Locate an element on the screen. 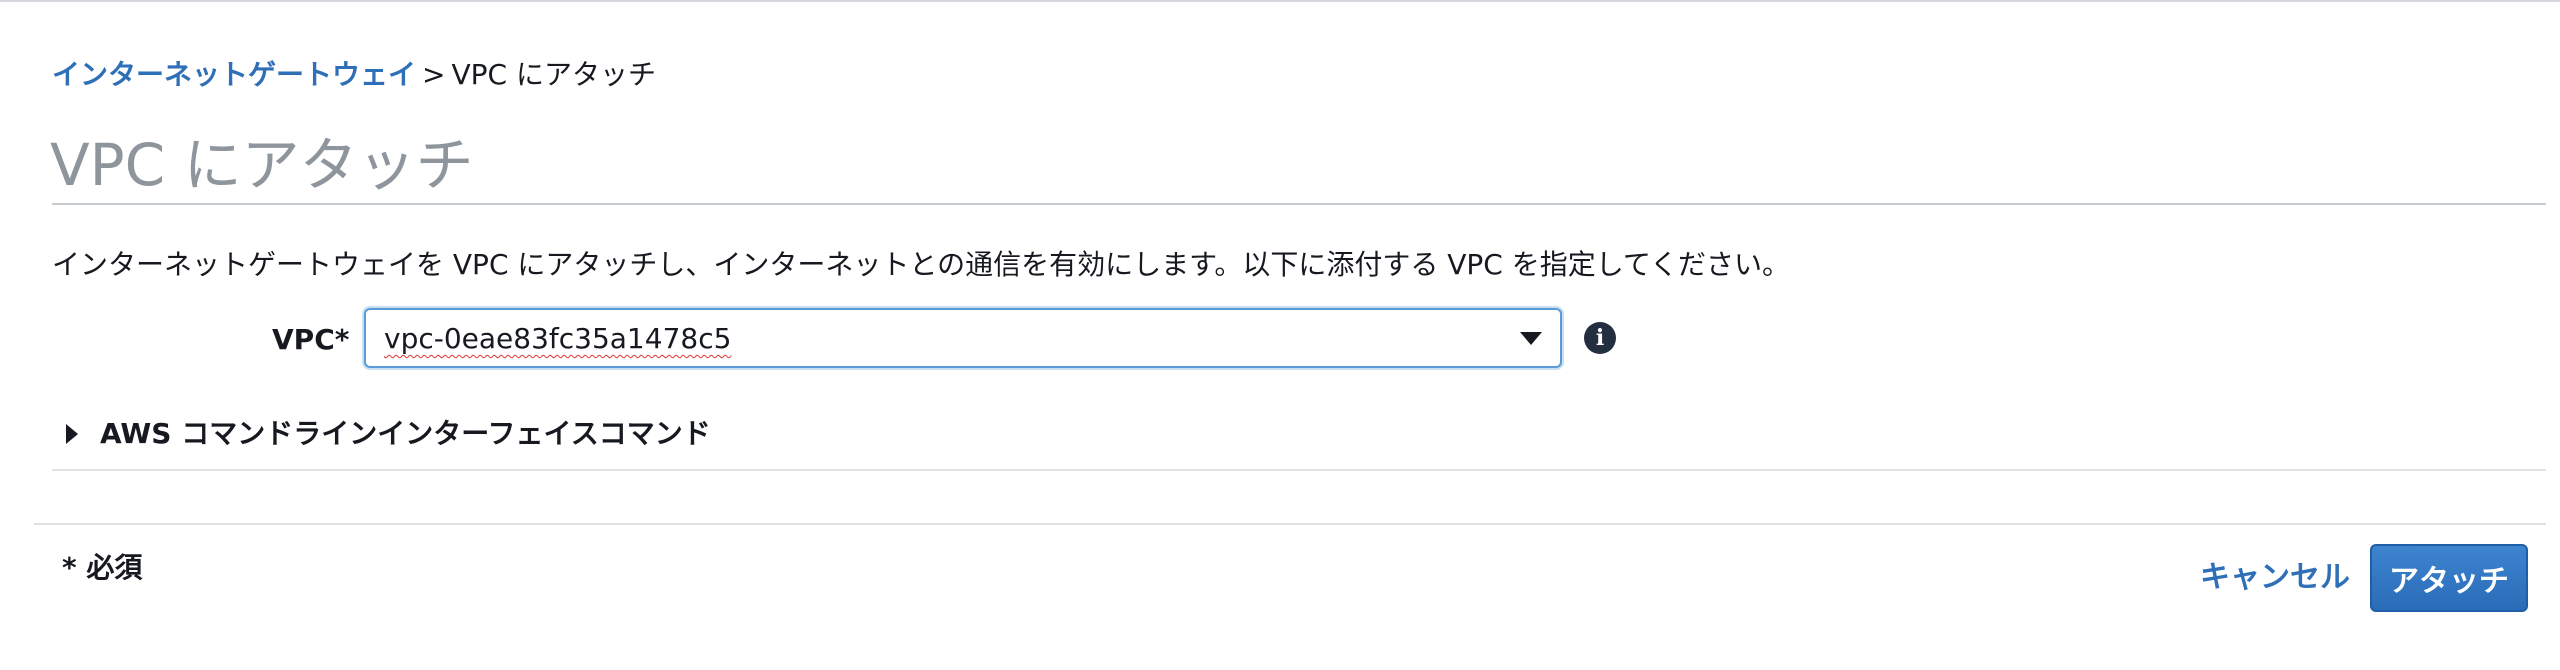  aws-cli-commands-label: AWS コマンドラインインターフェイスコマンド is located at coordinates (405, 433).